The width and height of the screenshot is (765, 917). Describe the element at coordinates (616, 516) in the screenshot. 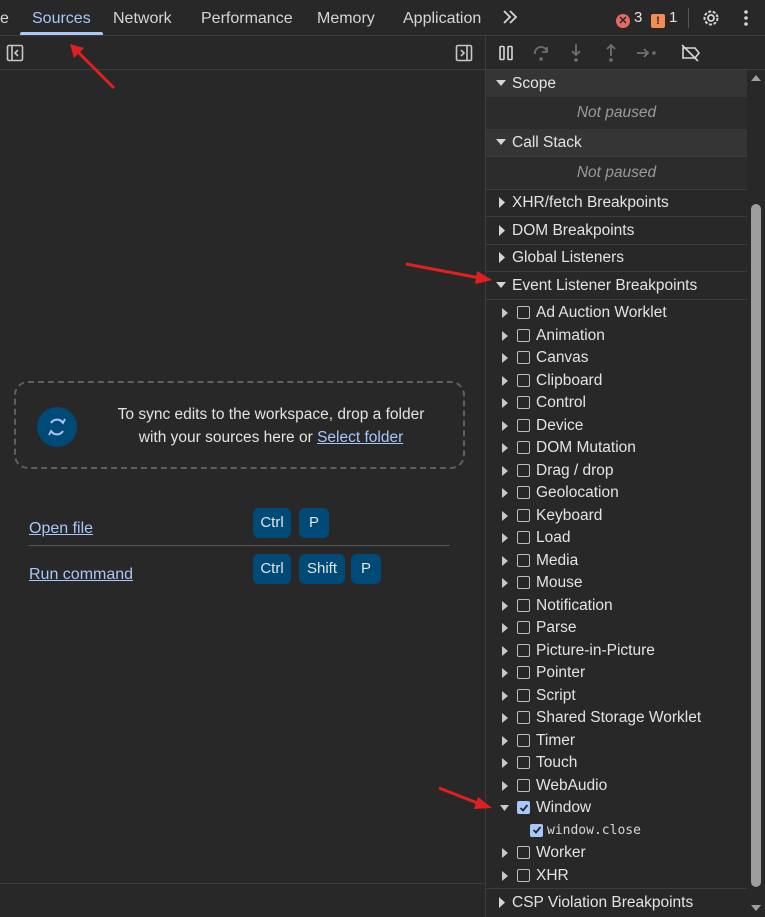

I see `event-category-item: Keyboard` at that location.